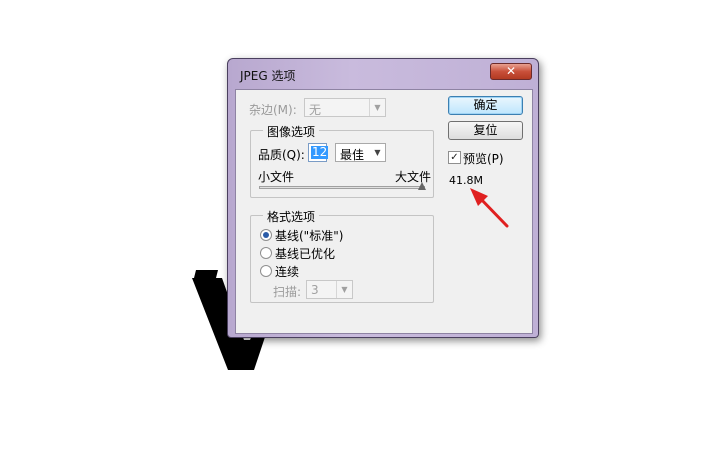 This screenshot has width=705, height=472. Describe the element at coordinates (291, 131) in the screenshot. I see `image-options-title: 图像选项` at that location.